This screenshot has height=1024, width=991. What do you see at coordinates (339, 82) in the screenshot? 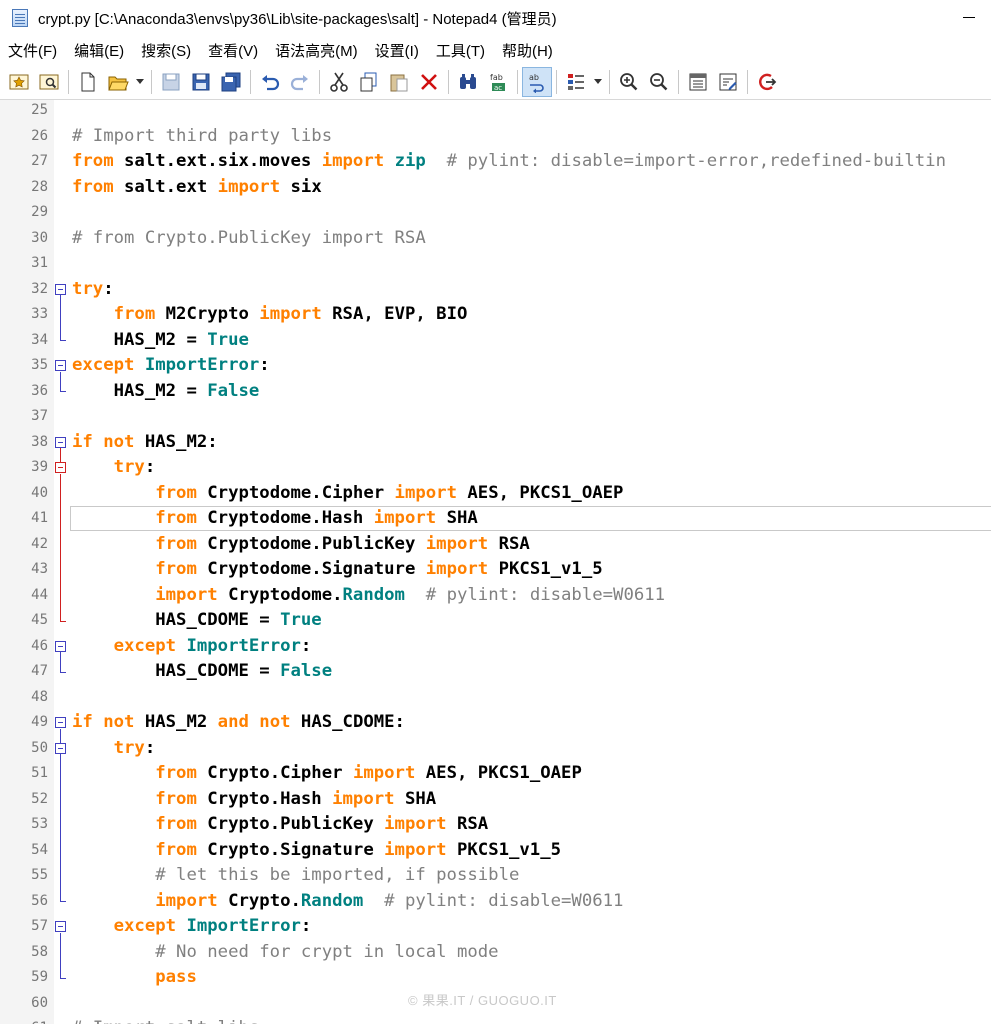
I see `cut-icon` at bounding box center [339, 82].